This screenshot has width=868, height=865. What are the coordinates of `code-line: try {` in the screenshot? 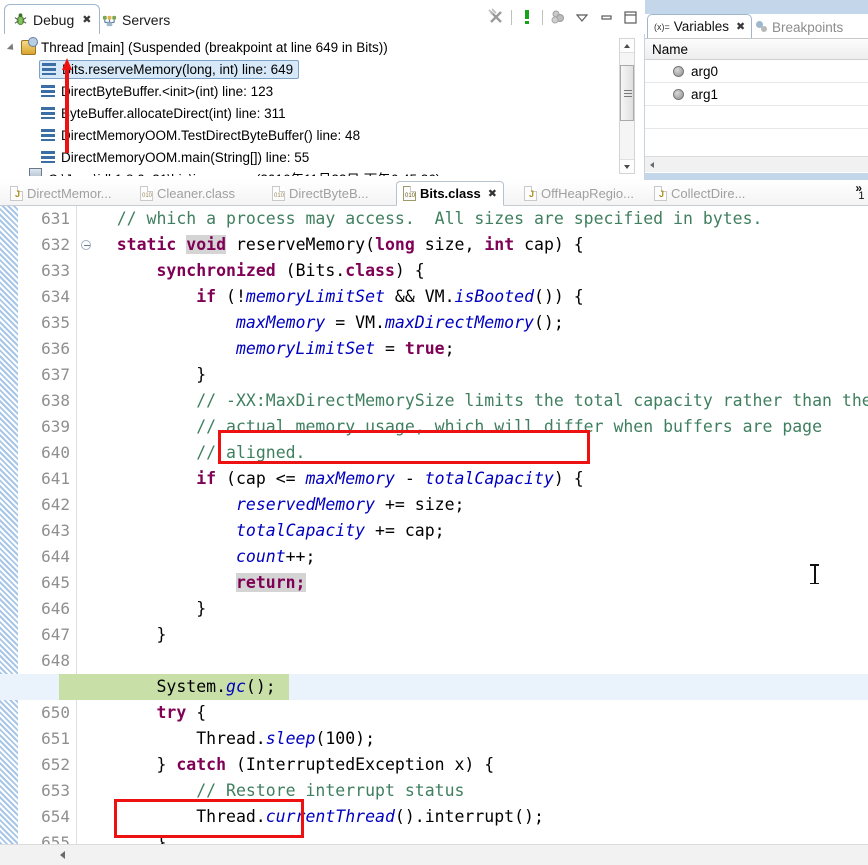 It's located at (141, 713).